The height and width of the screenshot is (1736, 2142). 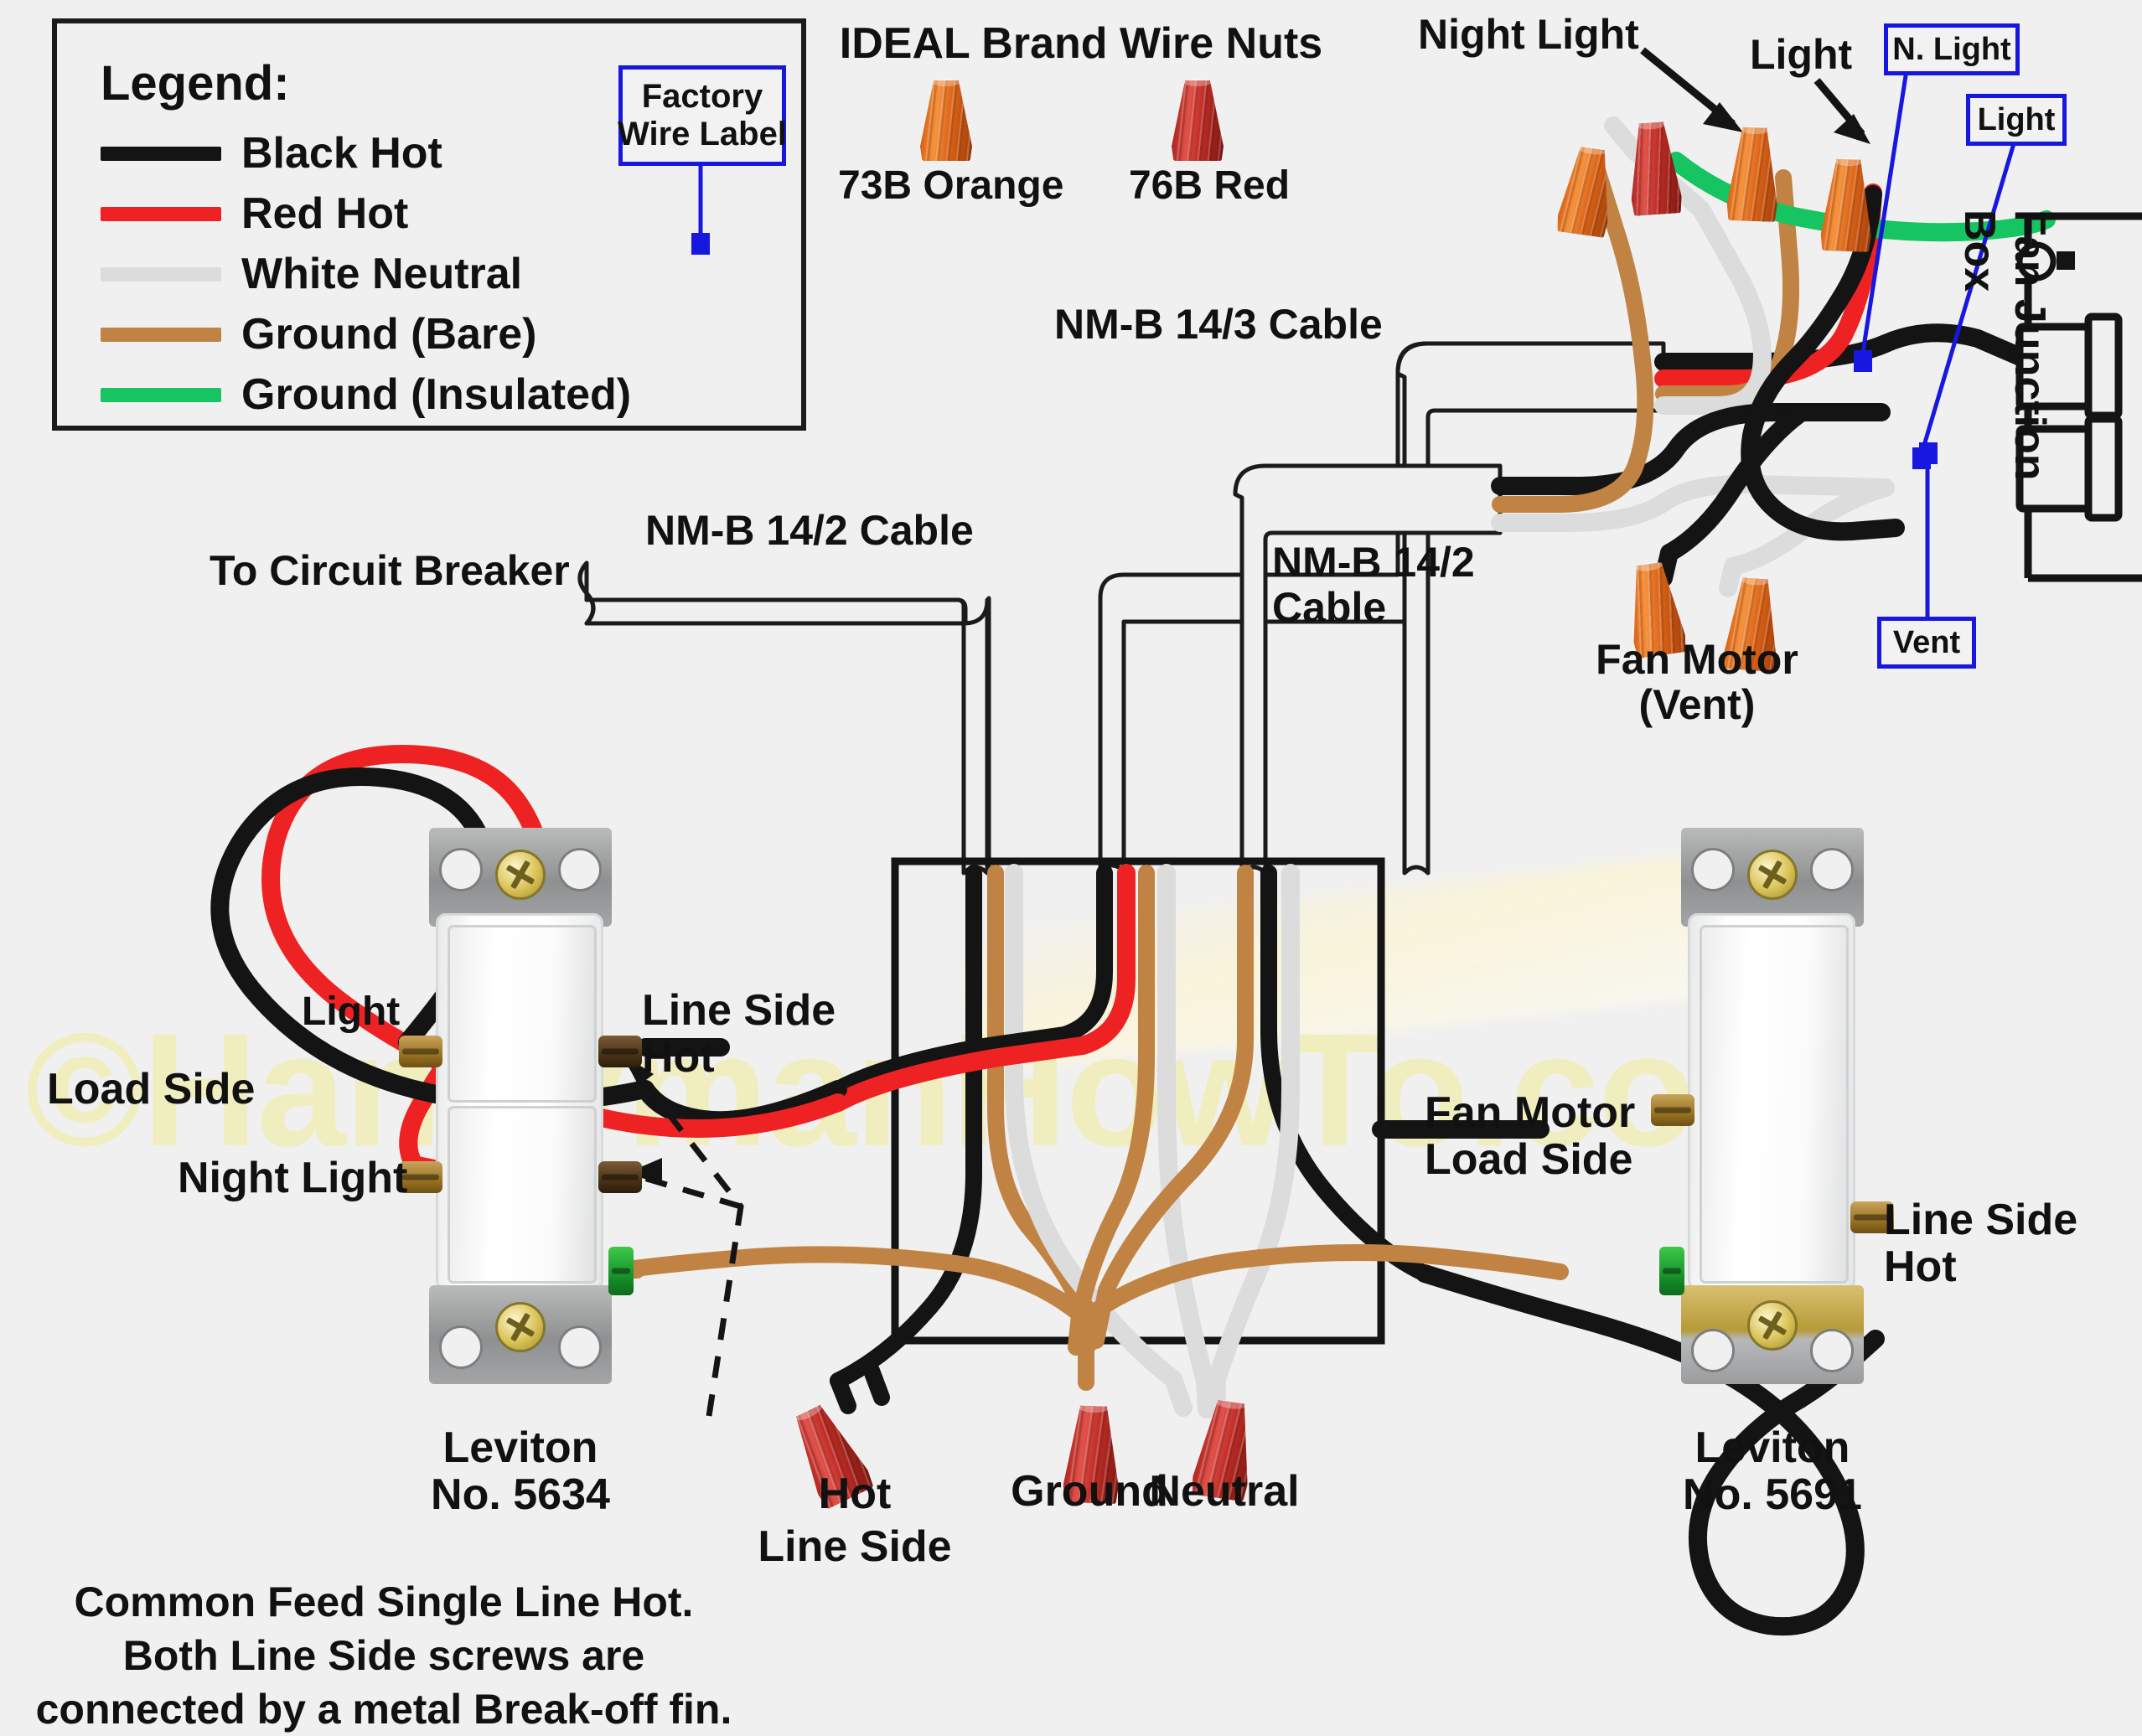 What do you see at coordinates (855, 1521) in the screenshot?
I see `wire-nut-hot-line-side-label: Hot Line Side` at bounding box center [855, 1521].